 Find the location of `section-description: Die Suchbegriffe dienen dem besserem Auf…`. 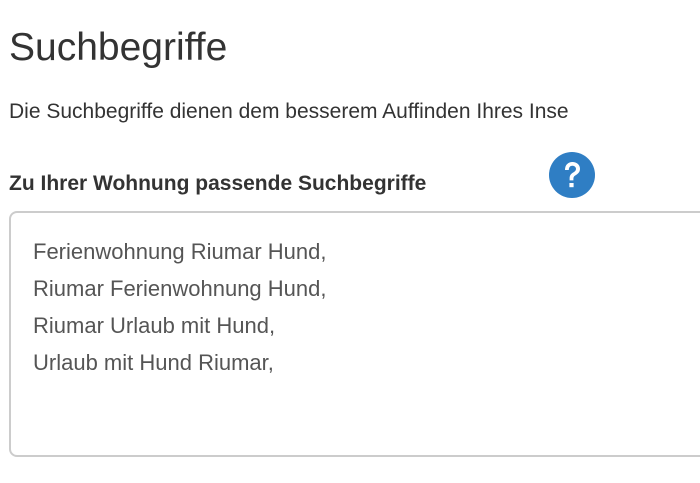

section-description: Die Suchbegriffe dienen dem besserem Auf… is located at coordinates (289, 111).